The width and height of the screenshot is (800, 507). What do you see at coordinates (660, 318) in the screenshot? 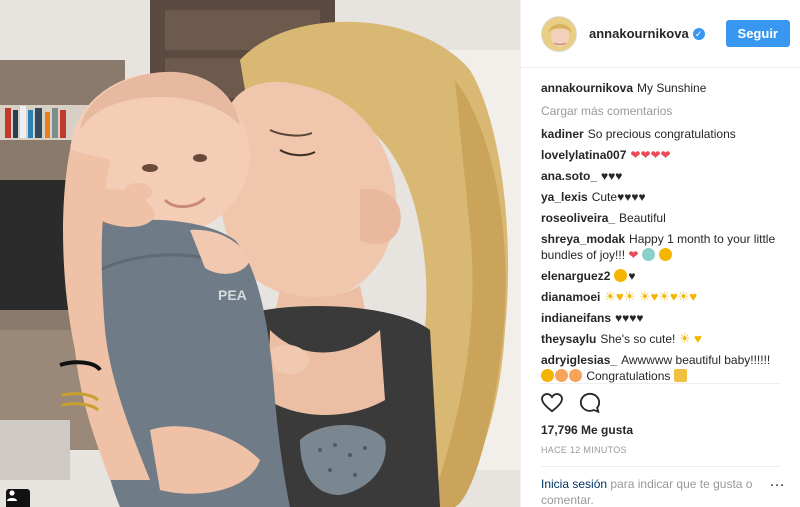
I see `comment-item: indianeifans ♥♥♥♥` at bounding box center [660, 318].